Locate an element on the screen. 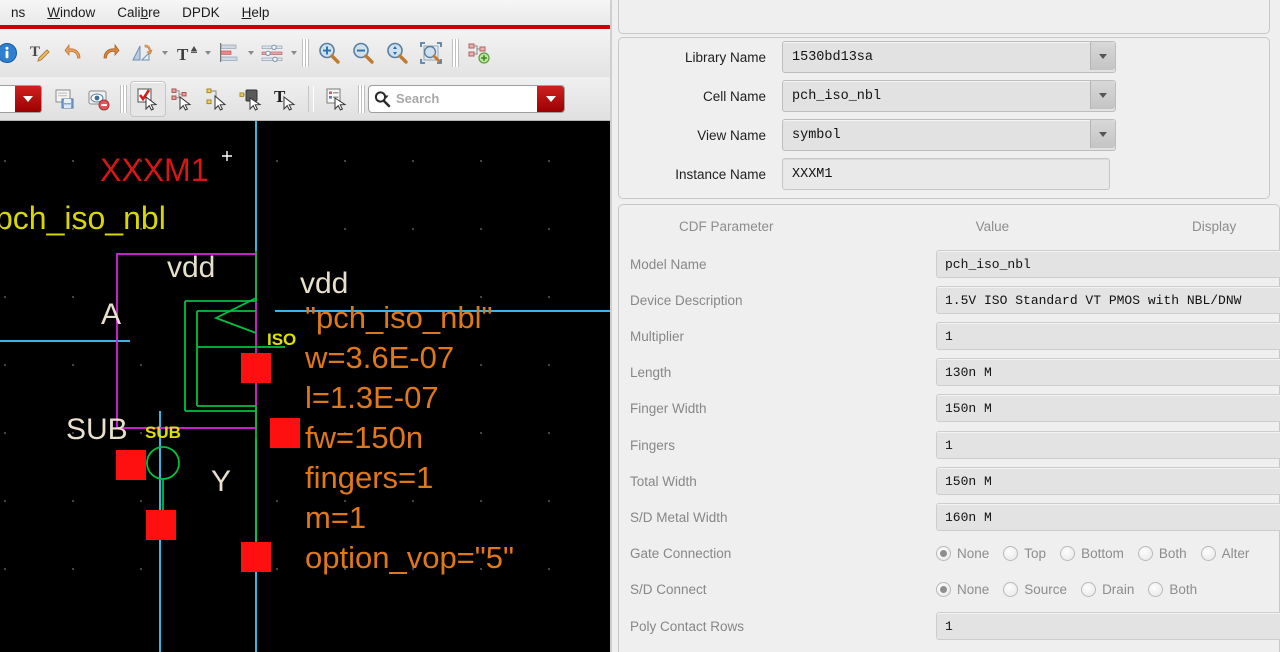 The image size is (1280, 652). menu-item-options: ns is located at coordinates (18, 12).